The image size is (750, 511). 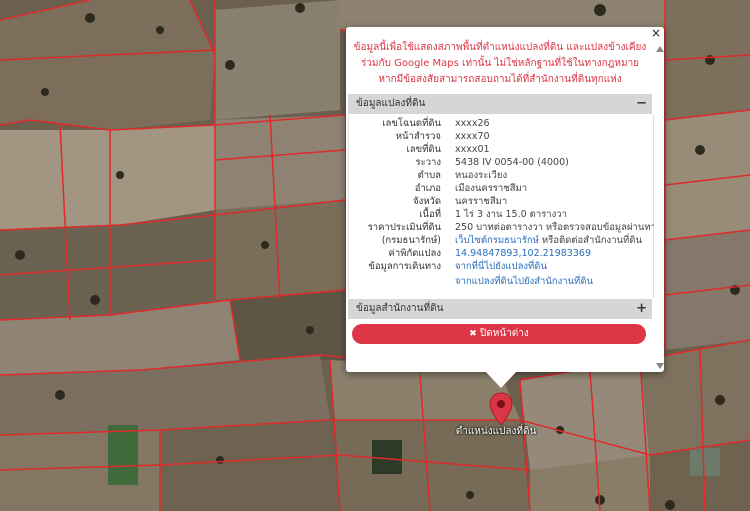 I want to click on detail-value: หรือติดต่อสำนักงานที่ดิน, so click(x=590, y=240).